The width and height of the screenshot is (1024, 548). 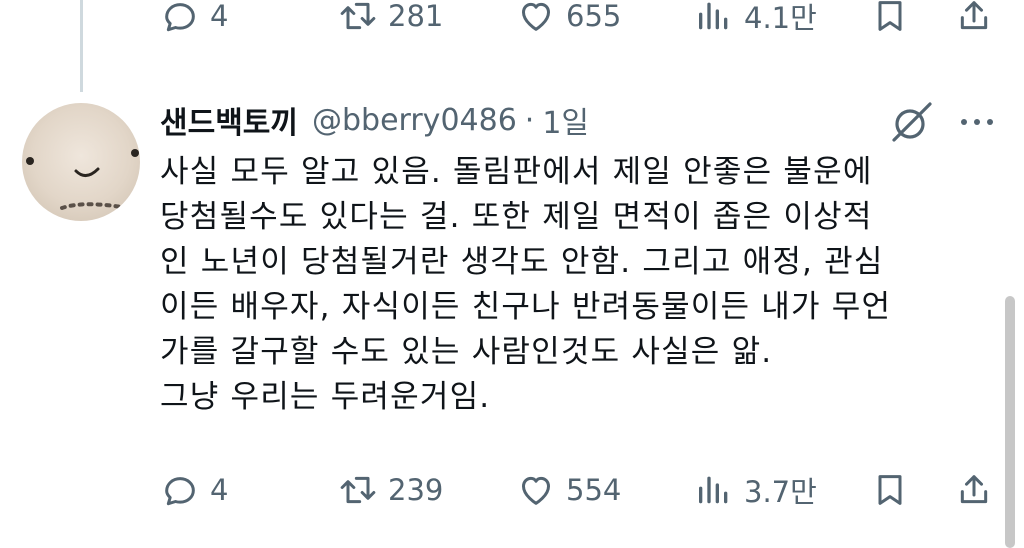 I want to click on top-action-bar: 4 281 655 4.1만, so click(x=577, y=18).